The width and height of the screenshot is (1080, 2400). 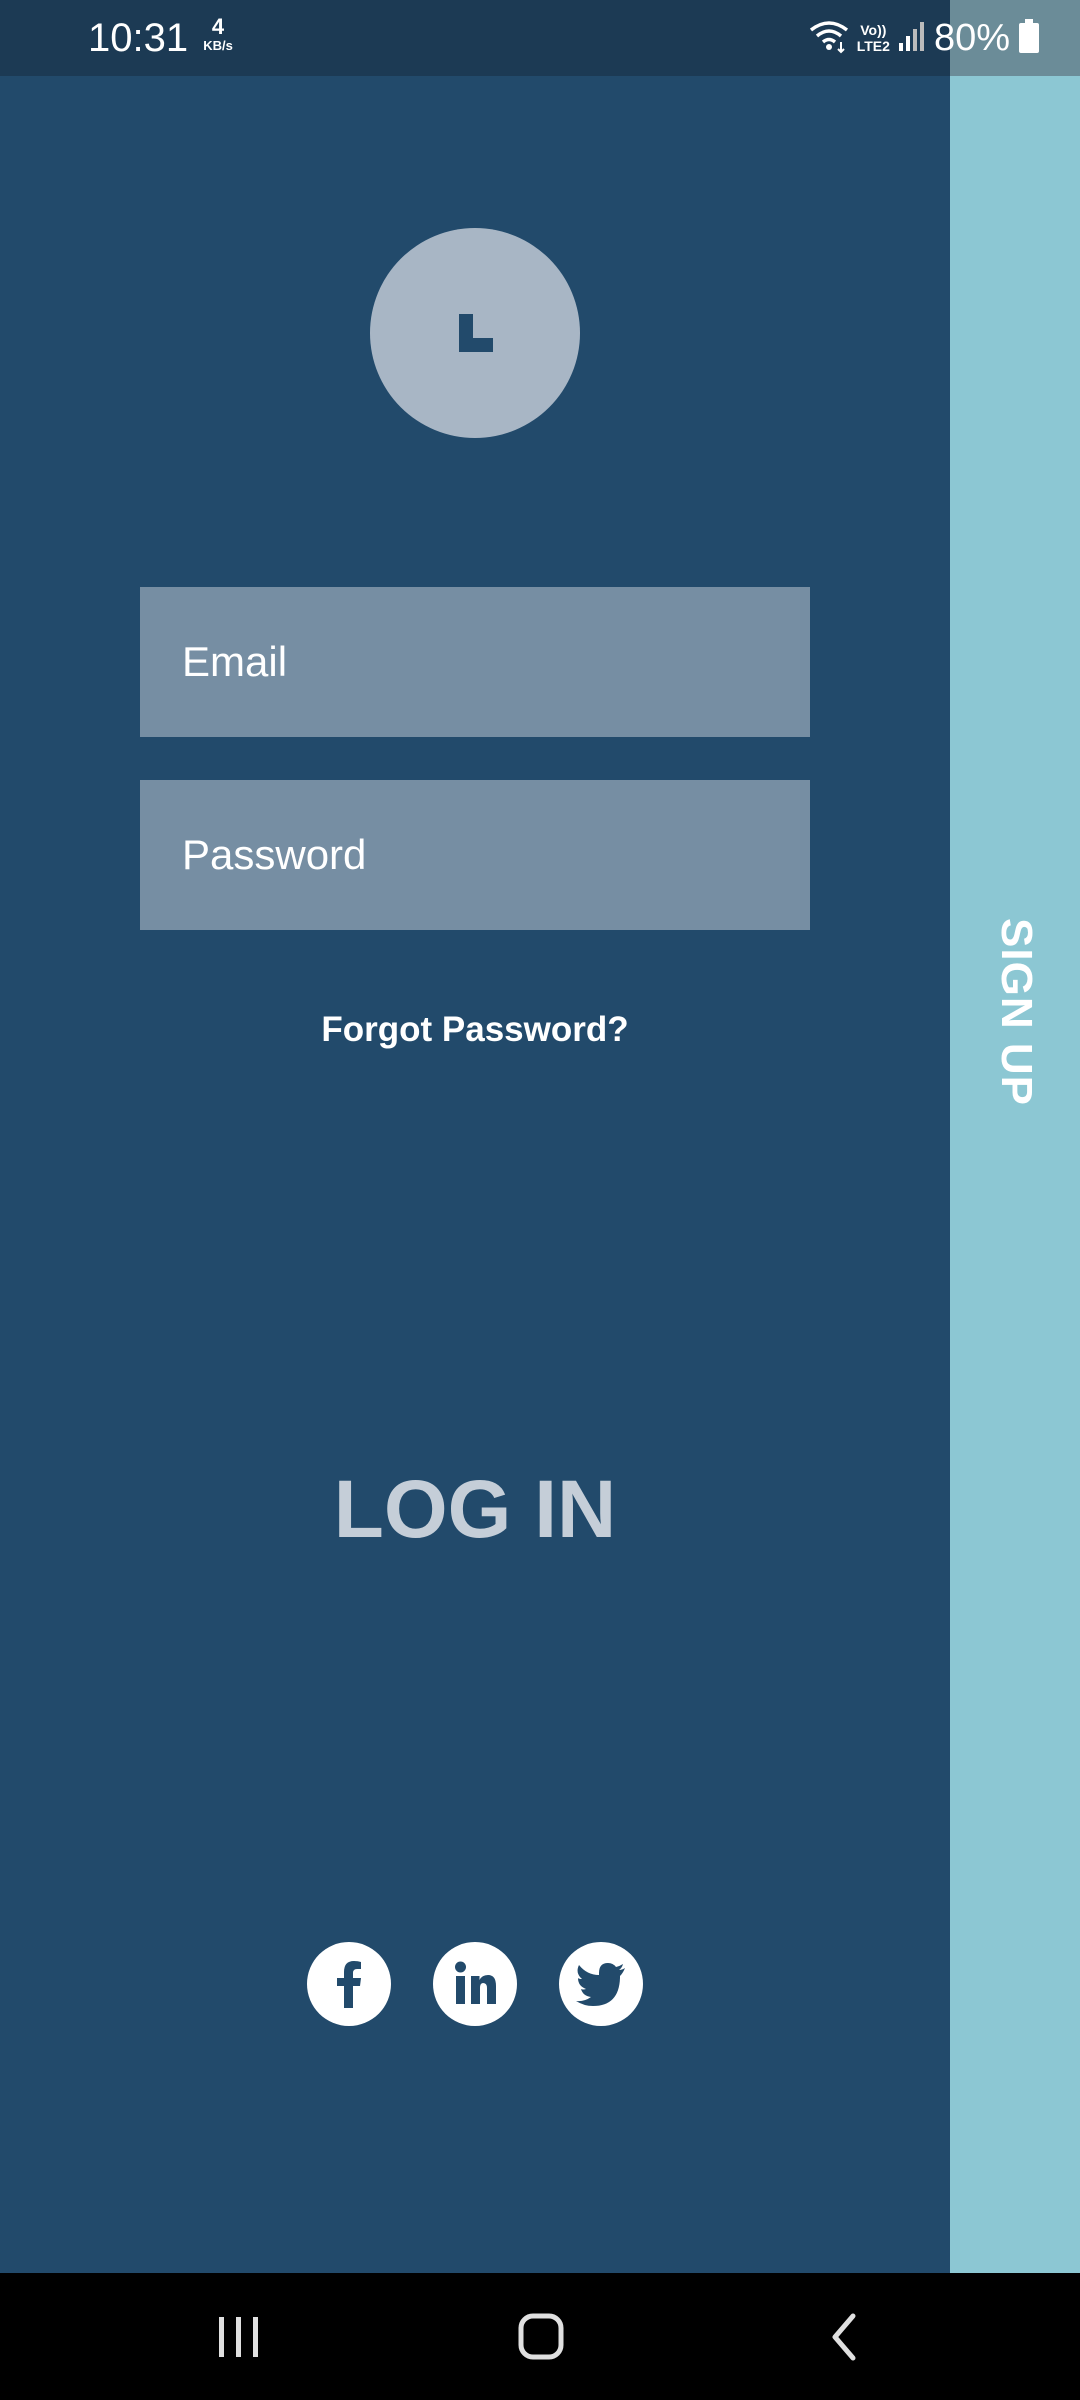 I want to click on volte-bottom: LTE2, so click(x=873, y=46).